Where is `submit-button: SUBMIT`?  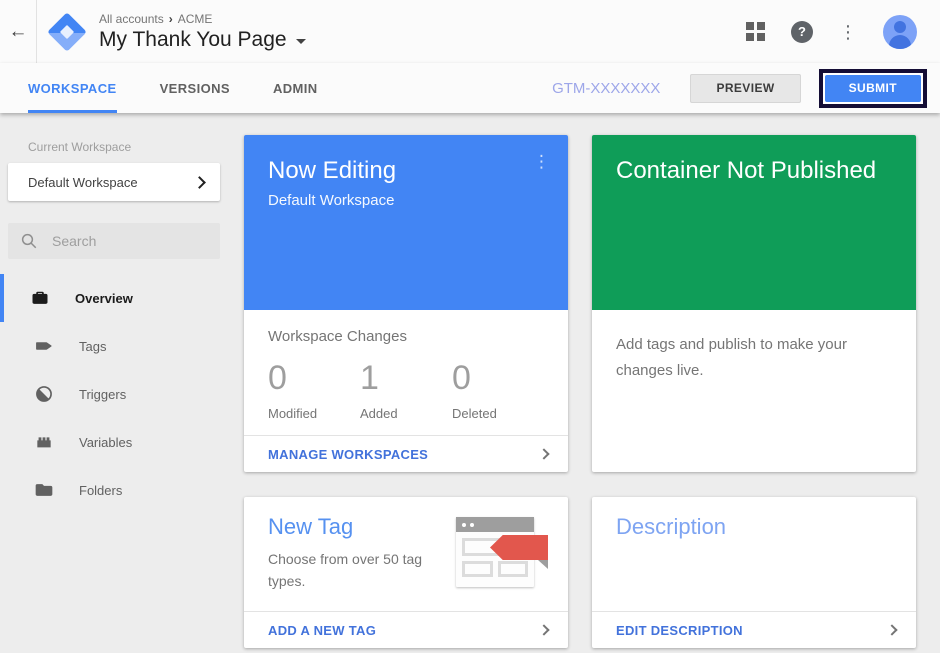
submit-button: SUBMIT is located at coordinates (872, 88).